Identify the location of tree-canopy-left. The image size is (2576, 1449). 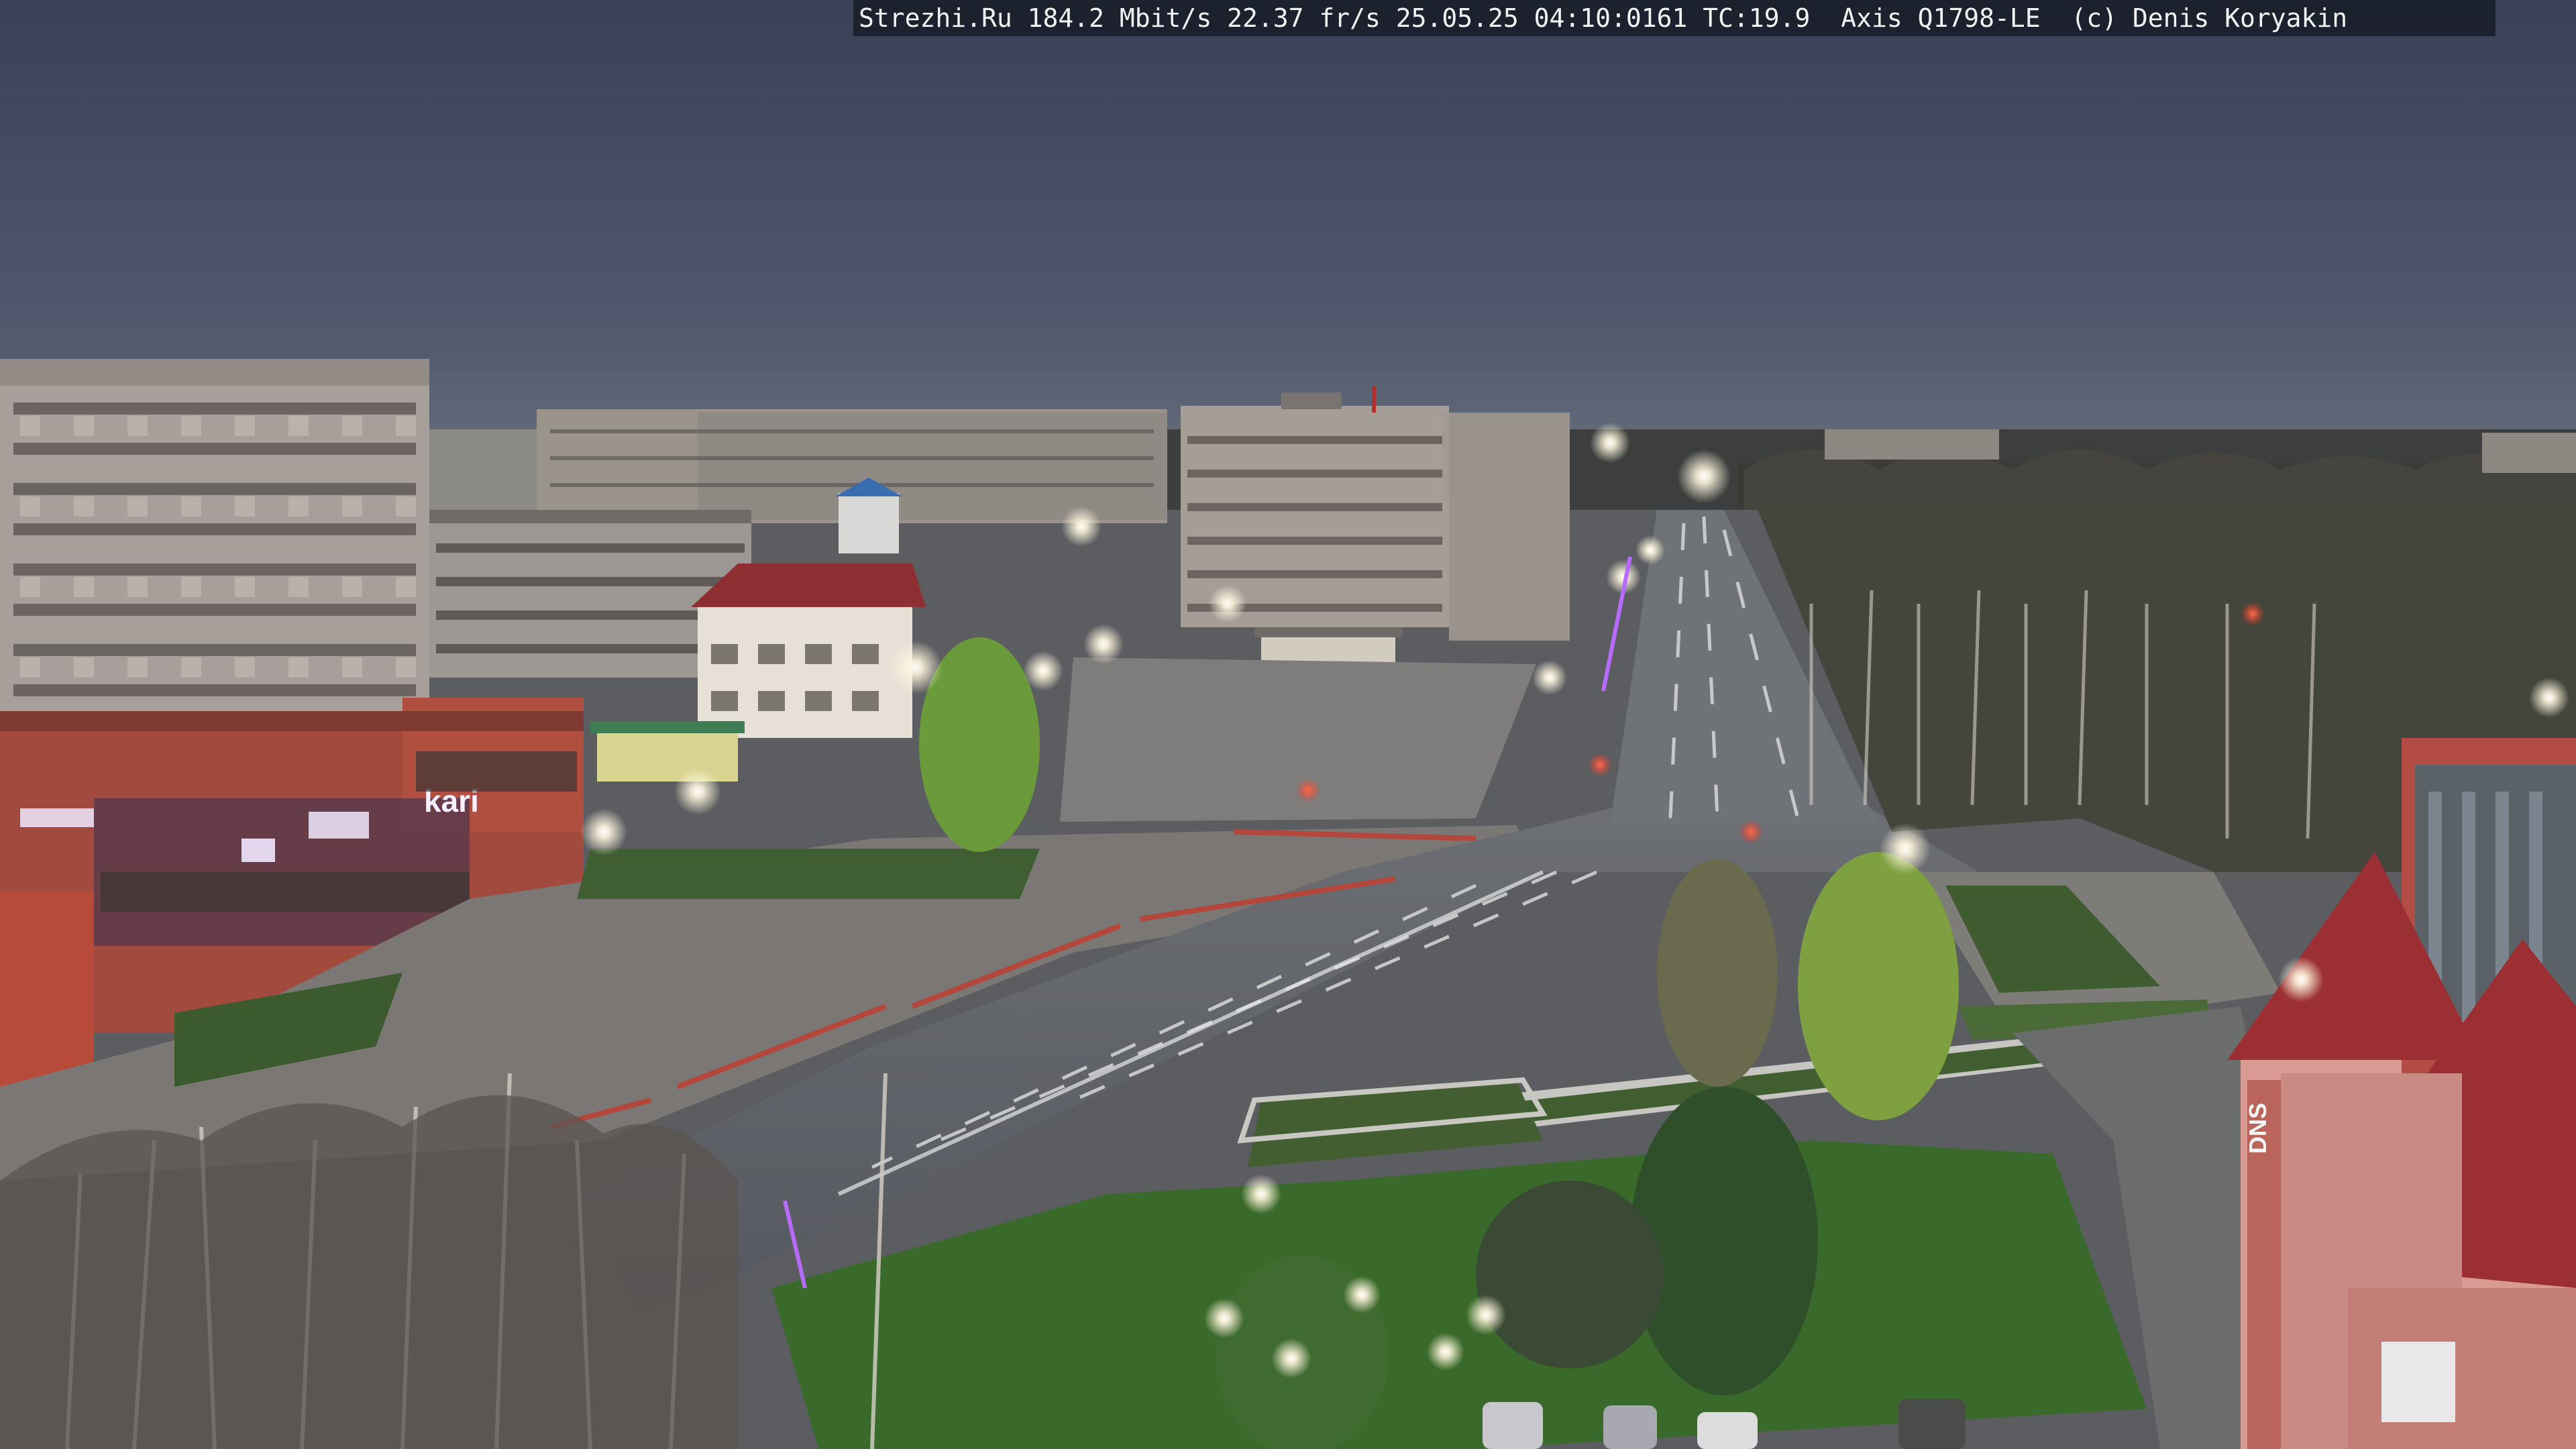
(369, 1272).